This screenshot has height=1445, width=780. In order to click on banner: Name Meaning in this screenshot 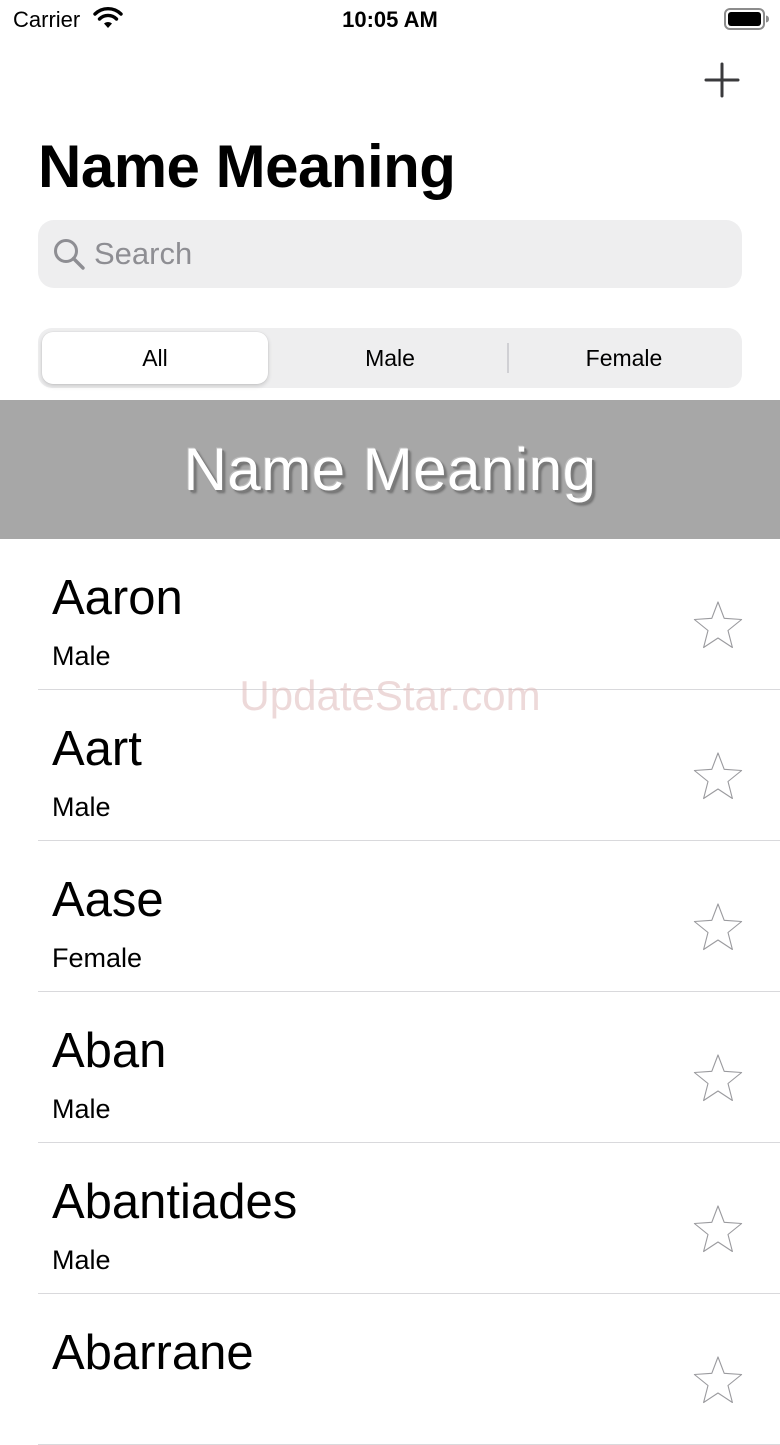, I will do `click(390, 469)`.